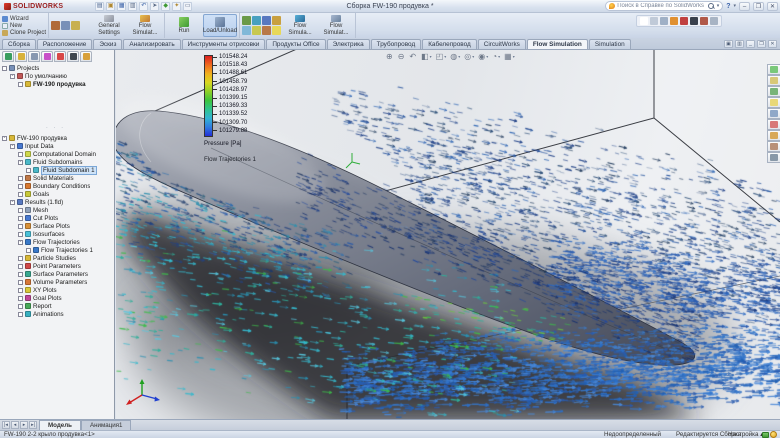 The height and width of the screenshot is (438, 780). Describe the element at coordinates (24, 18) in the screenshot. I see `wizard-button: Wizard` at that location.